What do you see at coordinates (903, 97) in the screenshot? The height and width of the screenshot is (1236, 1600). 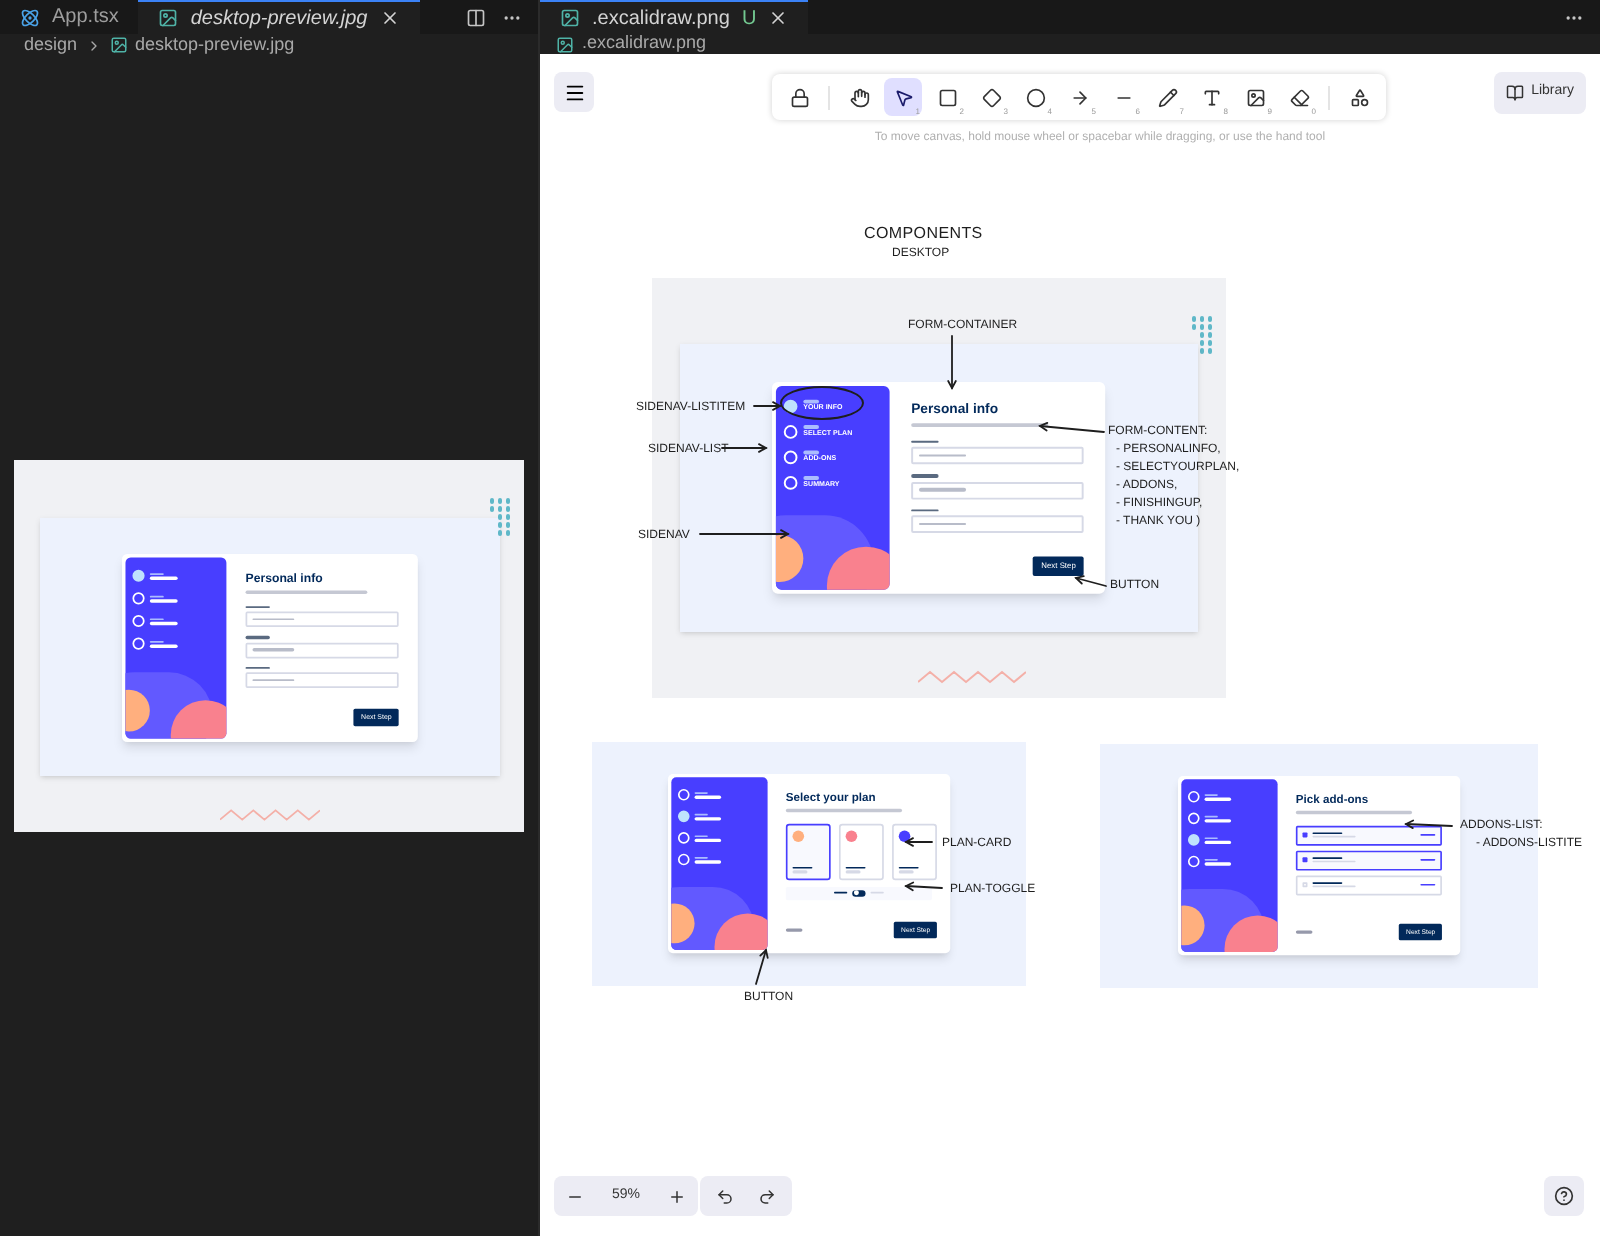 I see `pointer-icon` at bounding box center [903, 97].